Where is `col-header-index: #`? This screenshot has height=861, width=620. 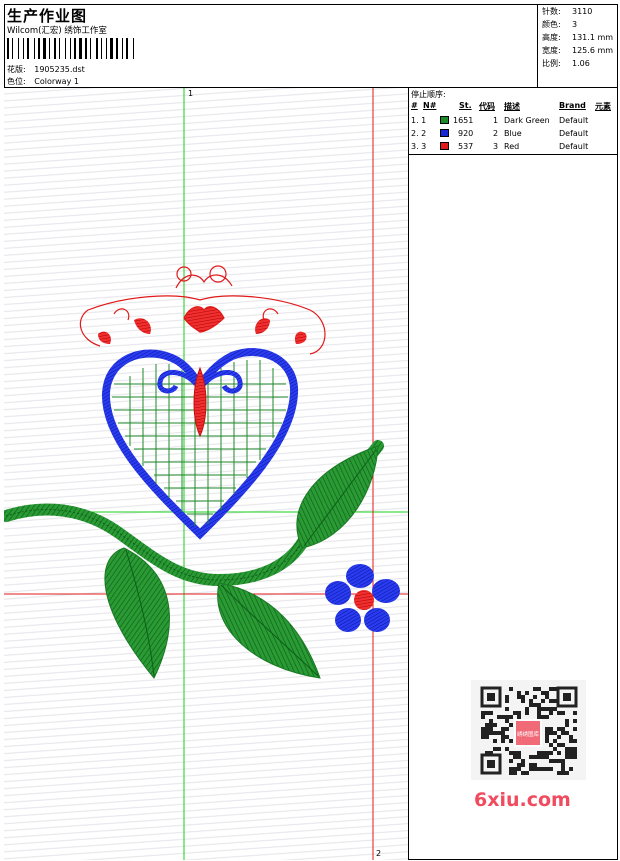 col-header-index: # is located at coordinates (414, 105).